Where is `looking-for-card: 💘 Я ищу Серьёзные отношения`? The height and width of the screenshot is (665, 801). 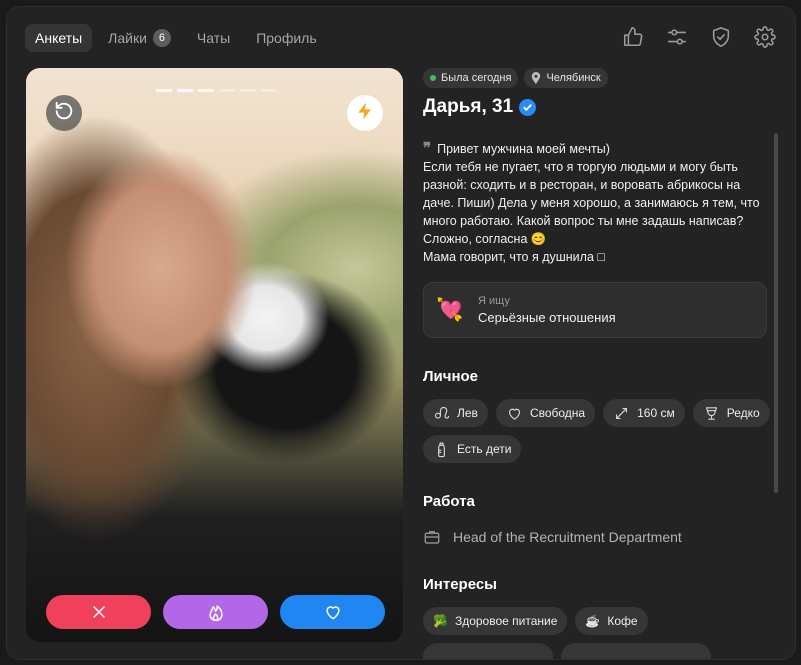
looking-for-card: 💘 Я ищу Серьёзные отношения is located at coordinates (595, 310).